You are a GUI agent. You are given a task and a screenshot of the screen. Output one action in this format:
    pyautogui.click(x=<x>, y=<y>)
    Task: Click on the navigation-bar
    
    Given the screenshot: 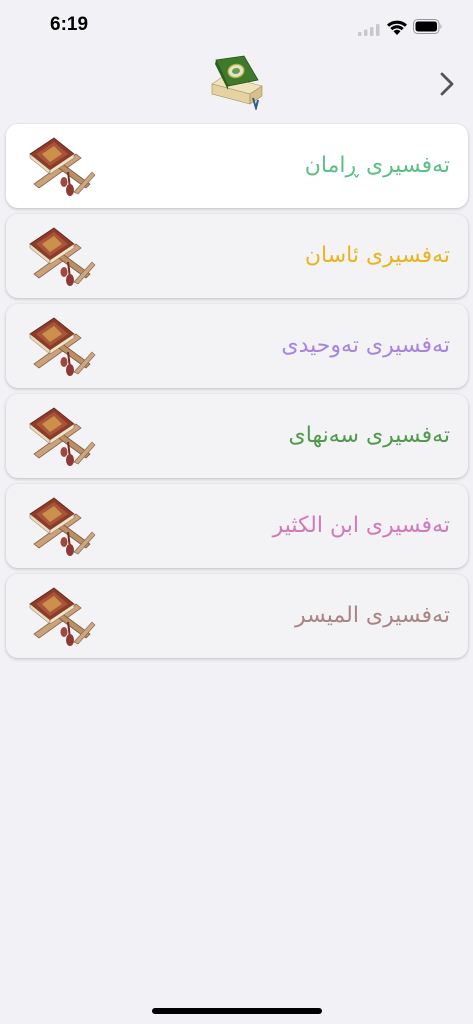 What is the action you would take?
    pyautogui.click(x=236, y=85)
    